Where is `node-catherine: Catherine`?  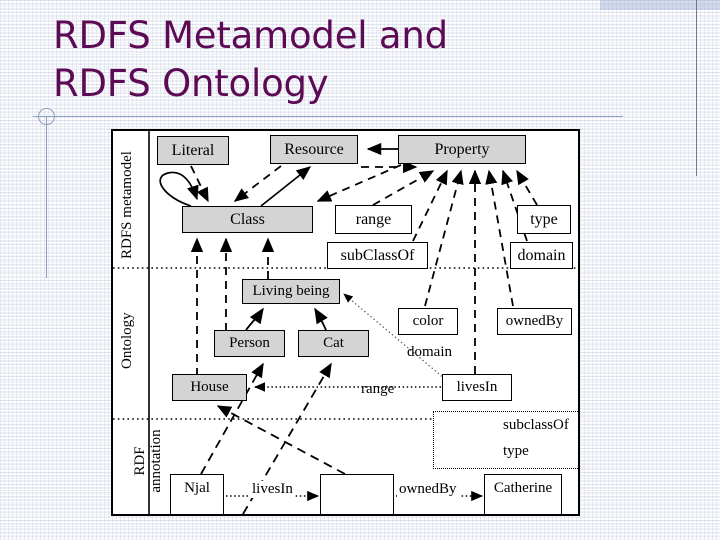 node-catherine: Catherine is located at coordinates (523, 494).